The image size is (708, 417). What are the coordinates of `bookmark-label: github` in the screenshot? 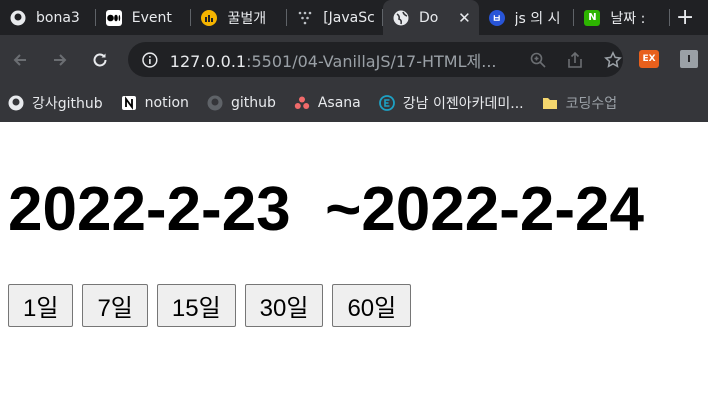 It's located at (253, 103).